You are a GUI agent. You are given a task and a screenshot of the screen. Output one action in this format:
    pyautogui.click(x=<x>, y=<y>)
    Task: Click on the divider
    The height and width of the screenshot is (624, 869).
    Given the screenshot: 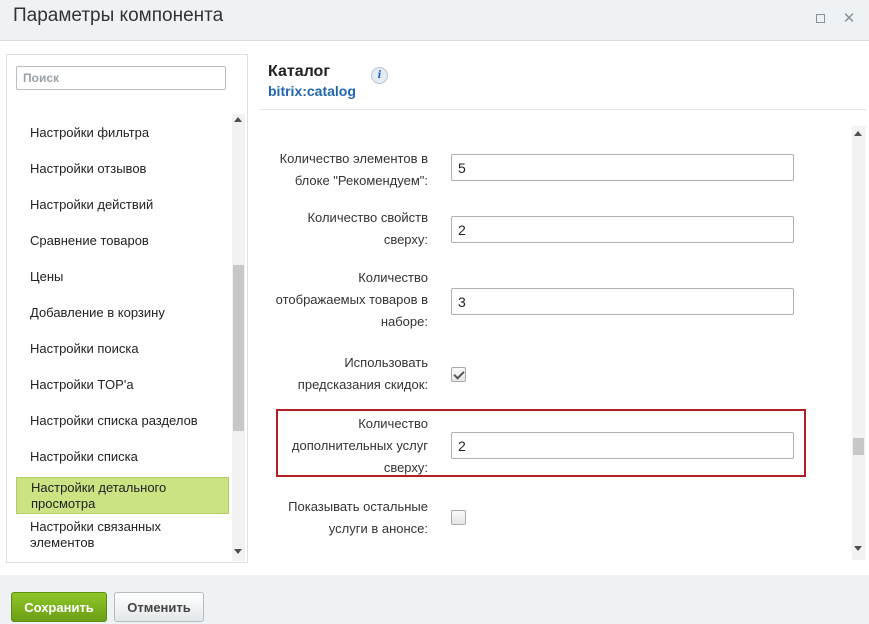 What is the action you would take?
    pyautogui.click(x=563, y=109)
    